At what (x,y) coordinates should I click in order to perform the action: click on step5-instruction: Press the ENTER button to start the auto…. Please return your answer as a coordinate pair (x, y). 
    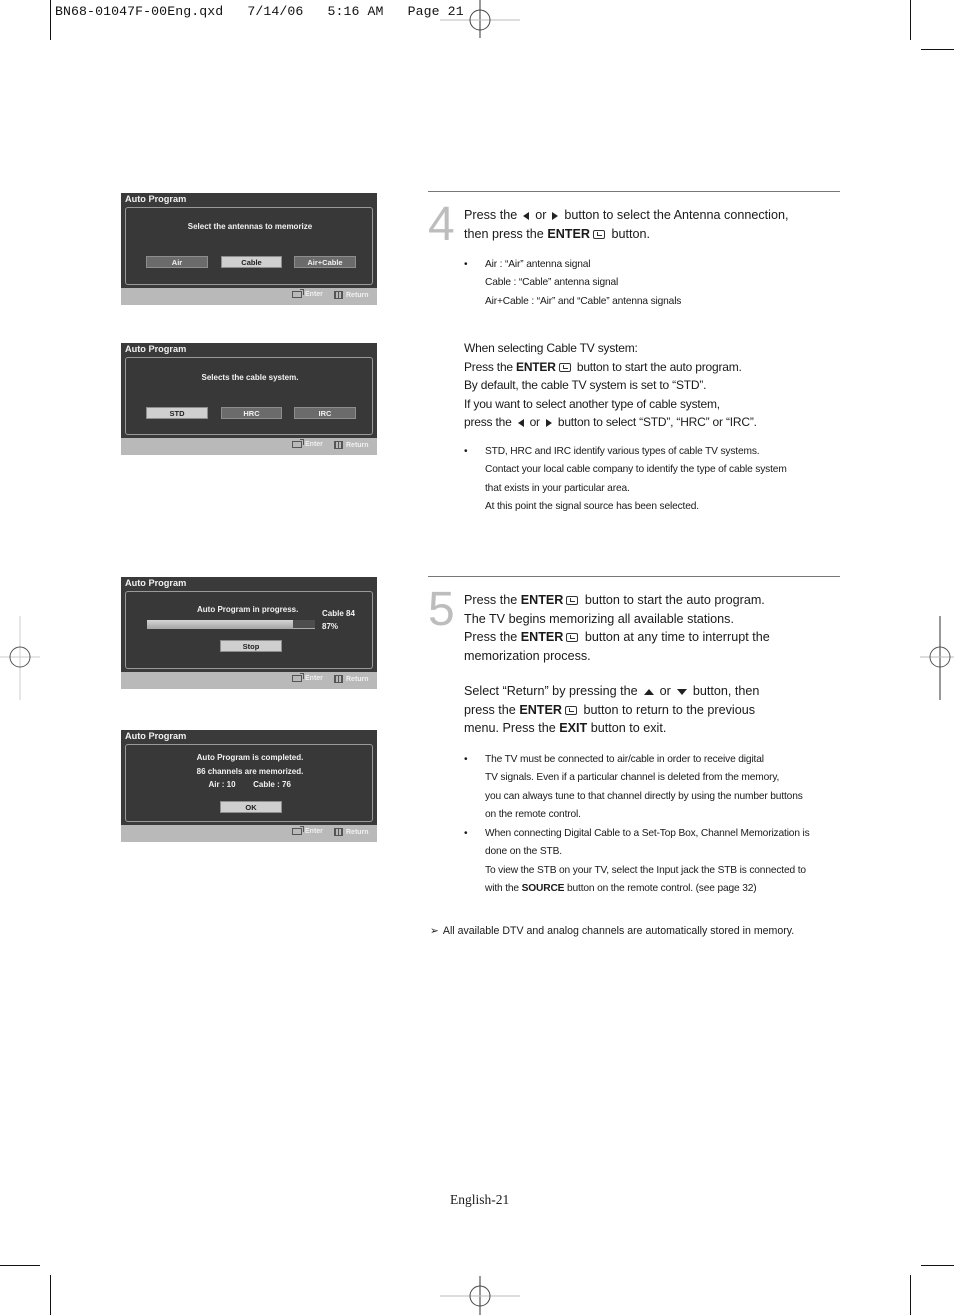
    Looking at the image, I should click on (617, 628).